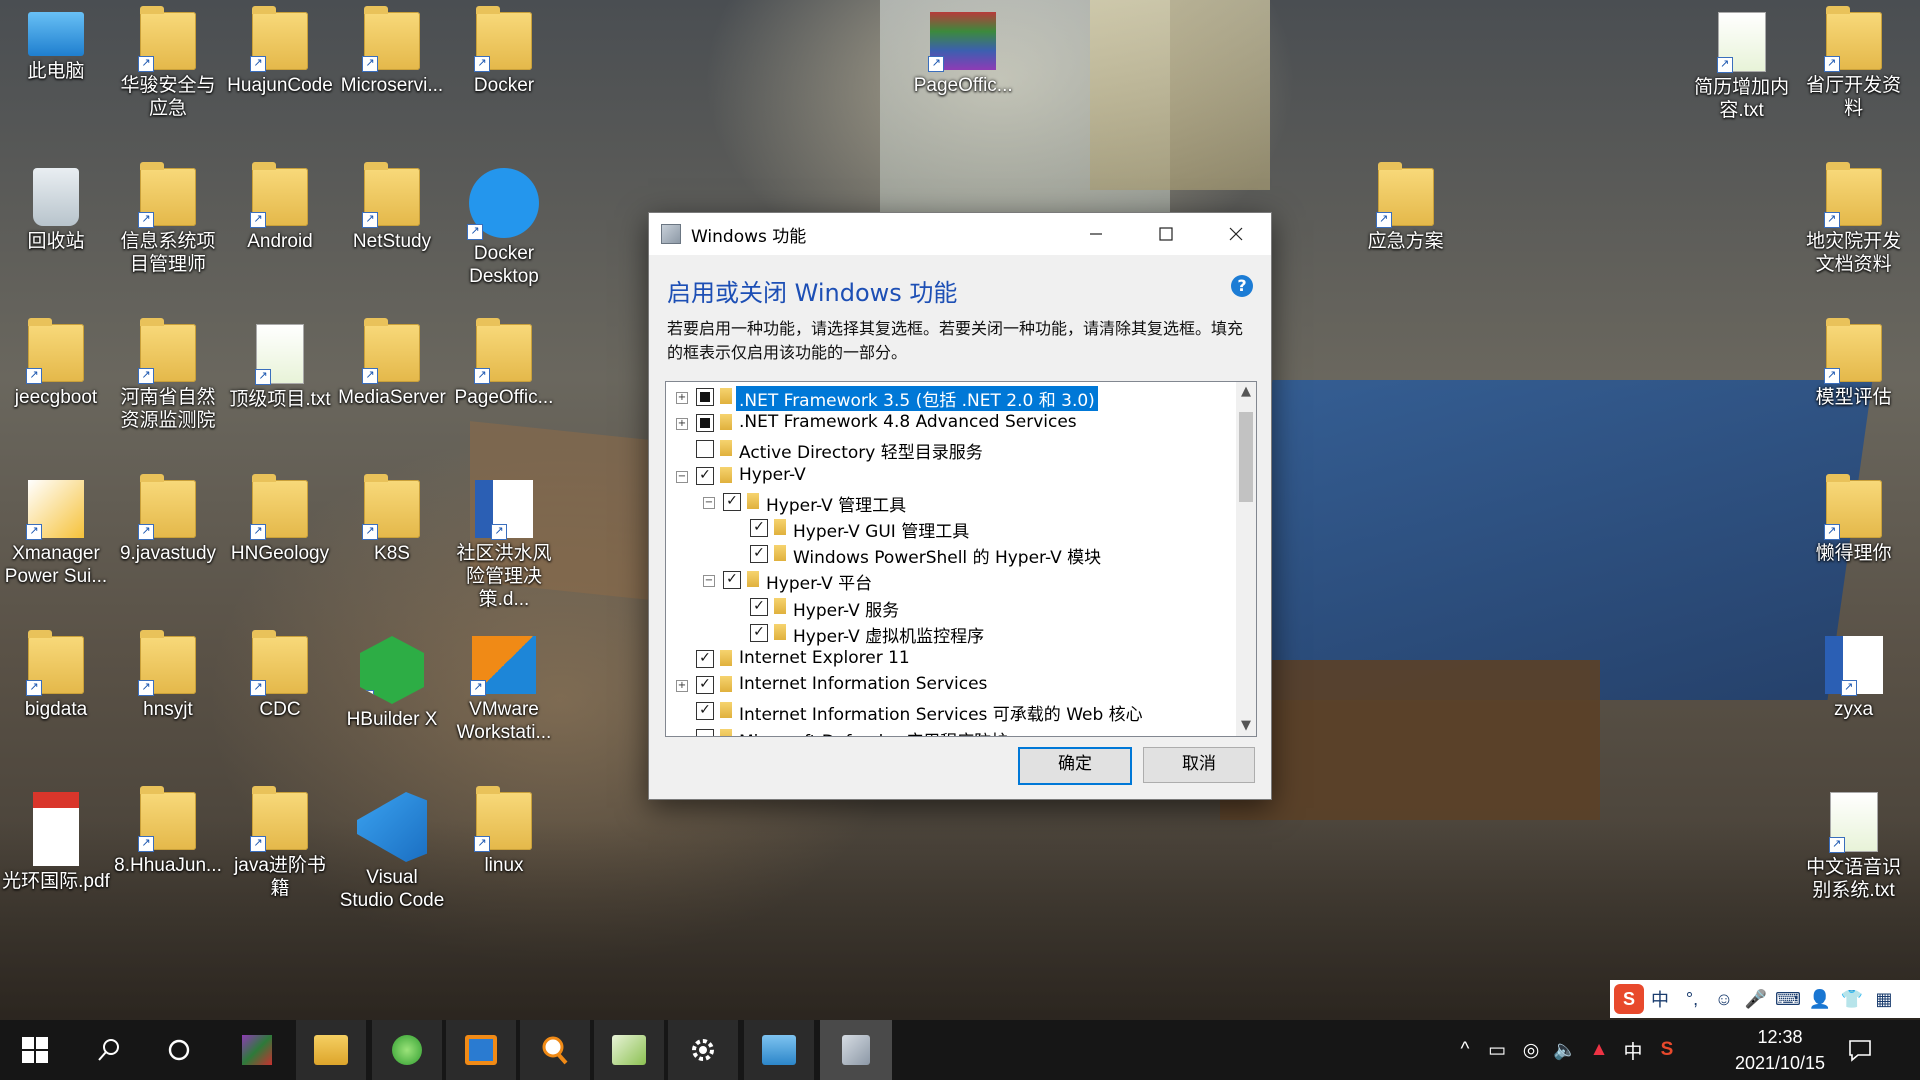 Image resolution: width=1920 pixels, height=1080 pixels. I want to click on desktop-icon: ↗ 简历增加内容.txt, so click(1742, 67).